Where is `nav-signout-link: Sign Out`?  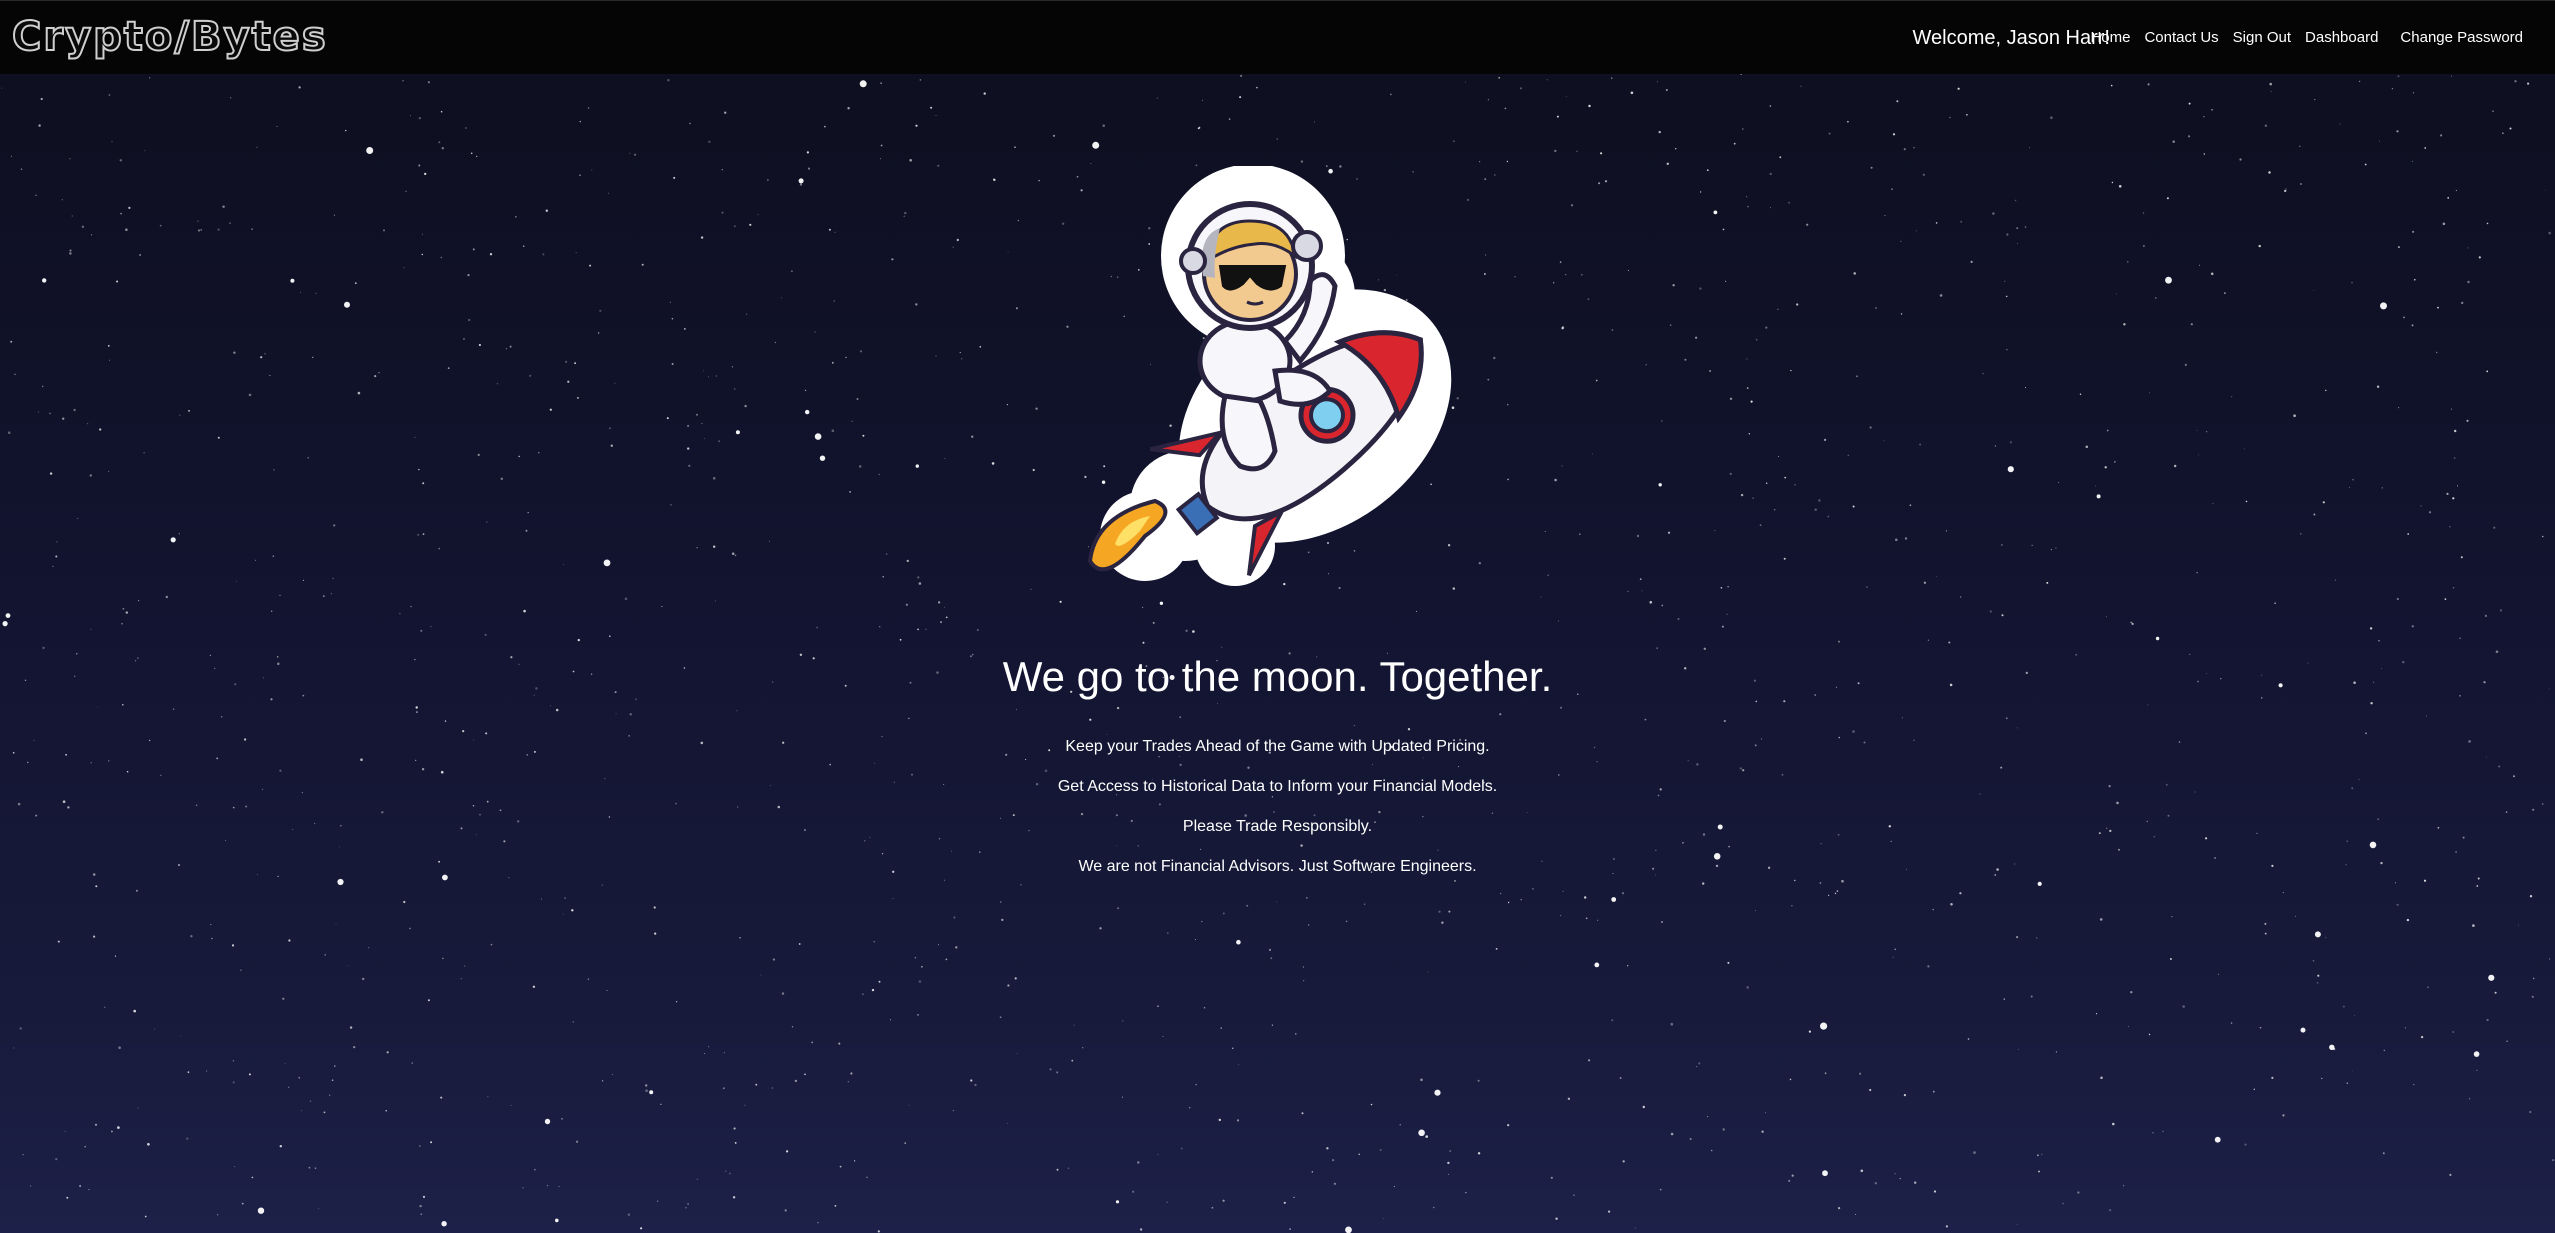 nav-signout-link: Sign Out is located at coordinates (2262, 38).